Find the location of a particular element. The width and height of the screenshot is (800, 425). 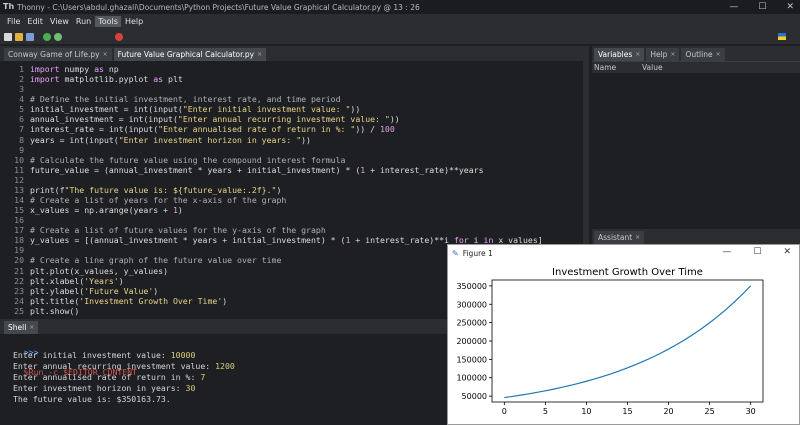

y-tick-label: 250000 is located at coordinates (471, 323).